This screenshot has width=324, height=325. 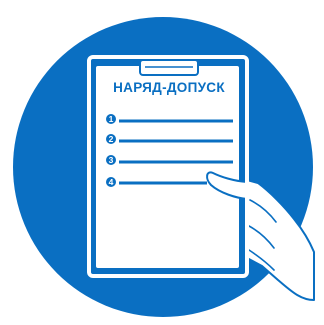 I want to click on list-marker: 4, so click(x=111, y=182).